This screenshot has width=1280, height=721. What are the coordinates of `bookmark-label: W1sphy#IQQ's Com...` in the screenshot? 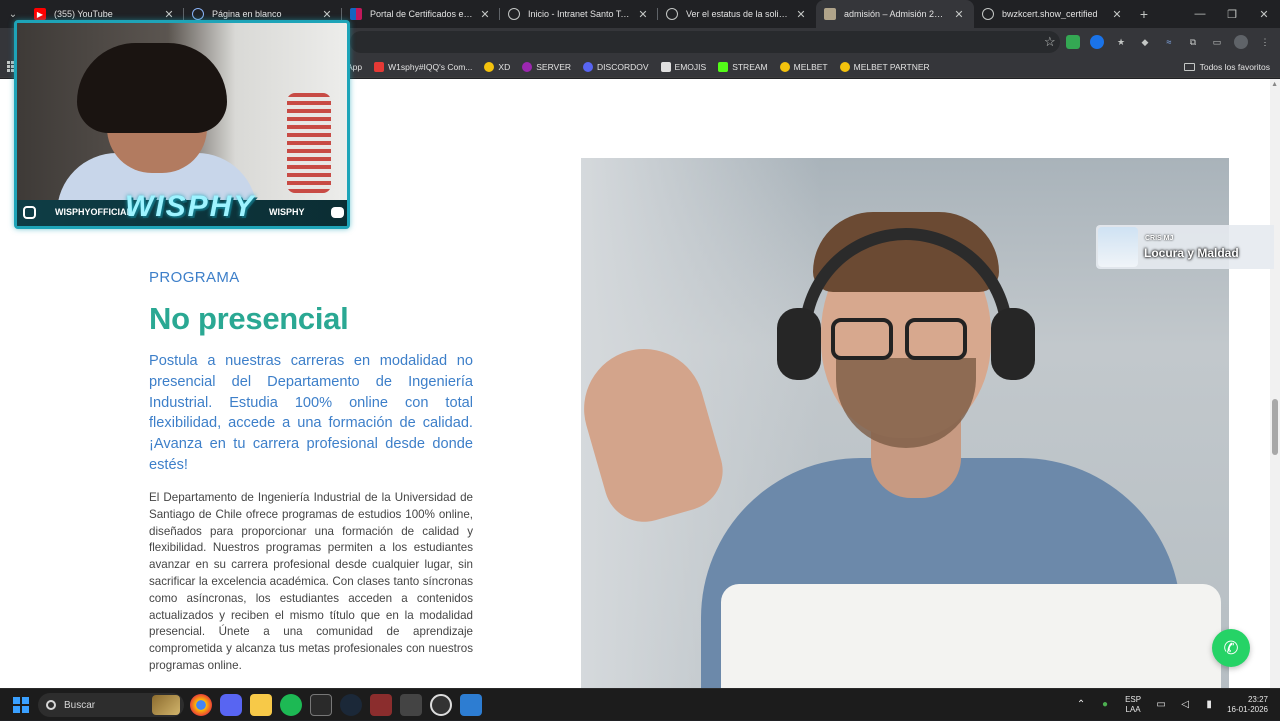 It's located at (430, 67).